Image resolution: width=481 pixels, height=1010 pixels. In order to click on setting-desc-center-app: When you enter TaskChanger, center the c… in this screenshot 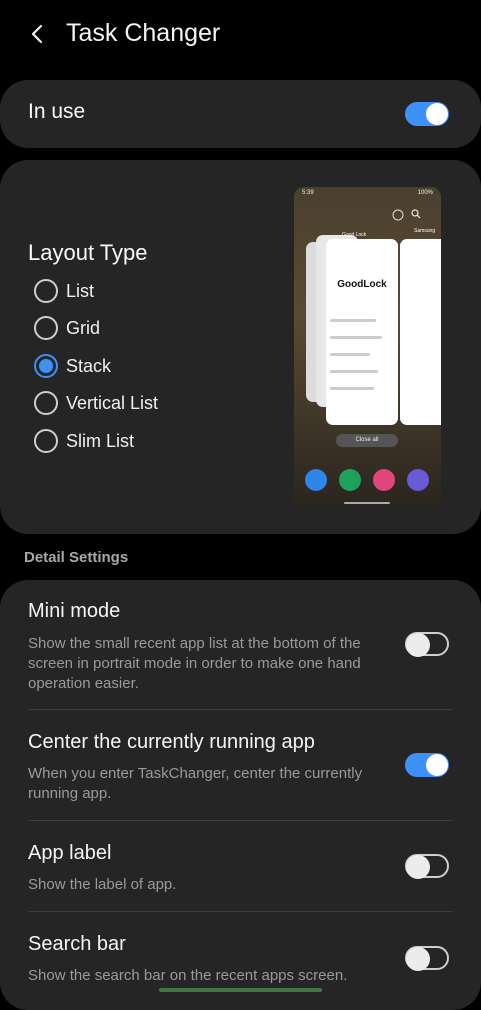, I will do `click(195, 783)`.